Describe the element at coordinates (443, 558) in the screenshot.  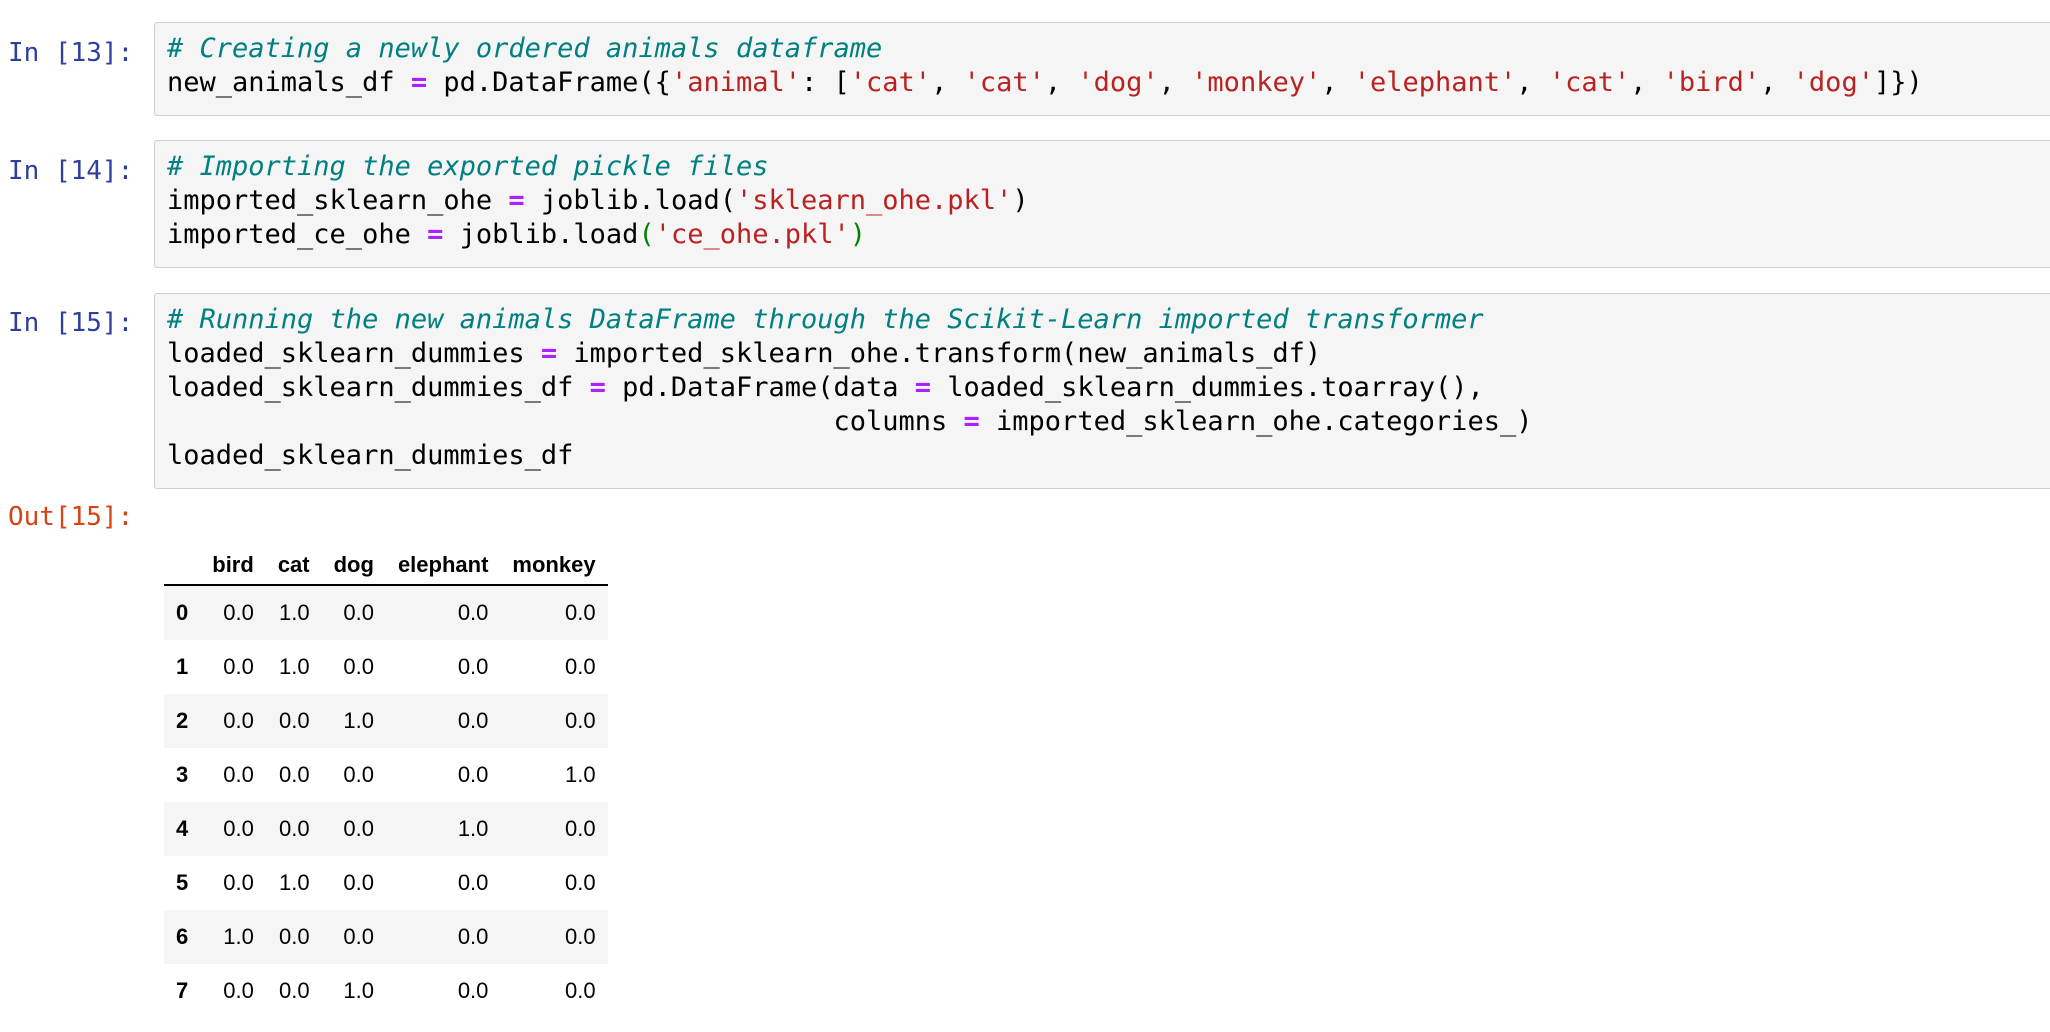
I see `column-header: elephant` at that location.